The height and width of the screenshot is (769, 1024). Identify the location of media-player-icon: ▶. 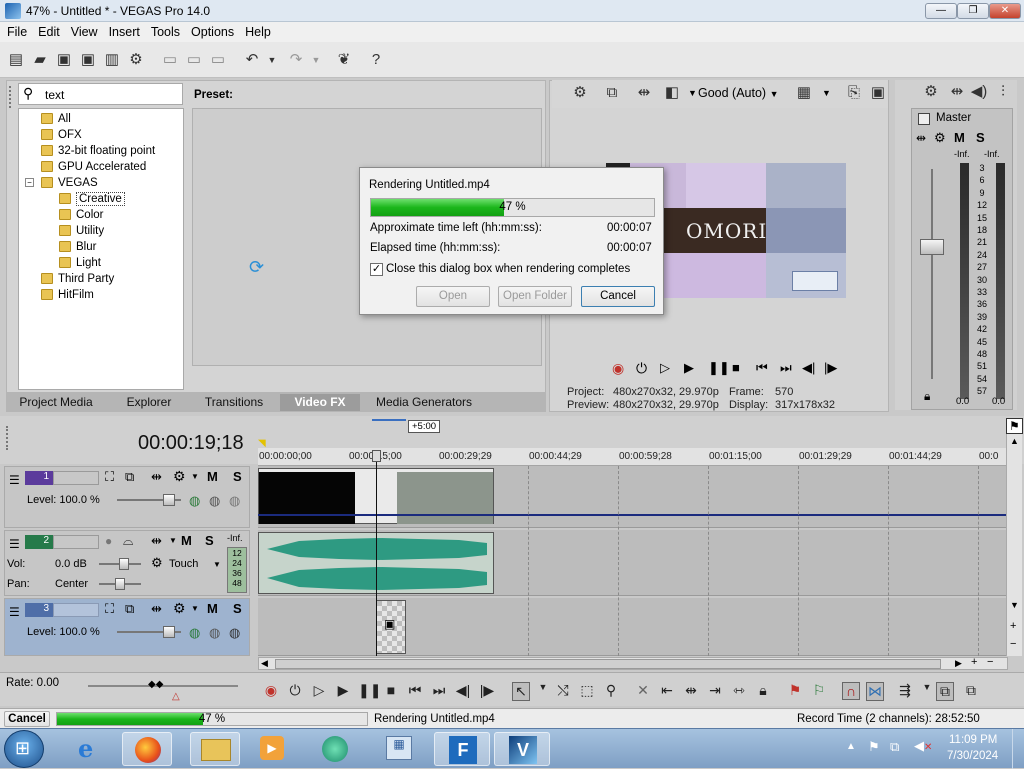
(273, 749).